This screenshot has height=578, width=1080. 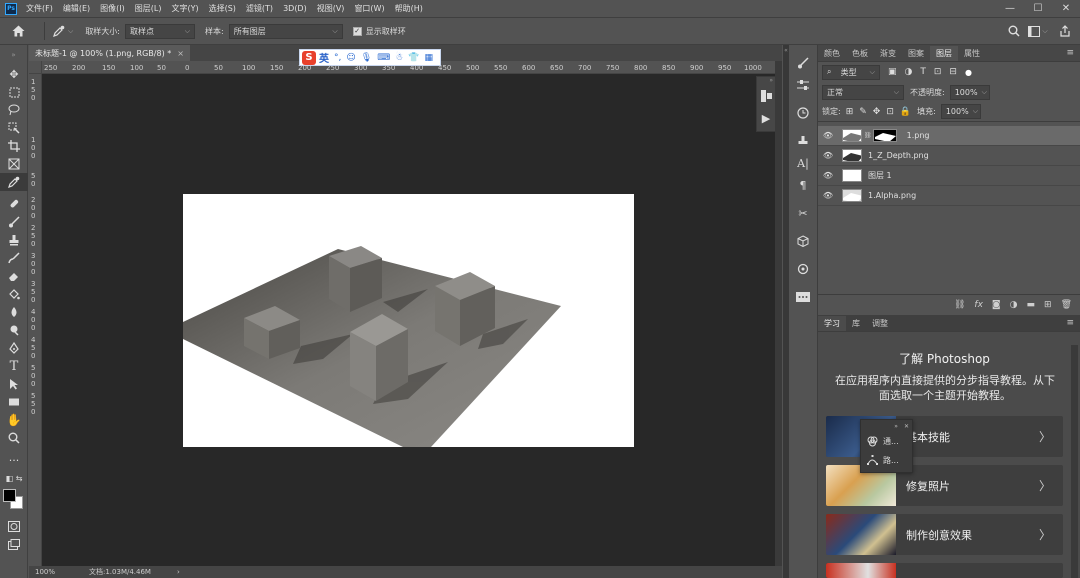 I want to click on history-brush-tool-icon, so click(x=14, y=258).